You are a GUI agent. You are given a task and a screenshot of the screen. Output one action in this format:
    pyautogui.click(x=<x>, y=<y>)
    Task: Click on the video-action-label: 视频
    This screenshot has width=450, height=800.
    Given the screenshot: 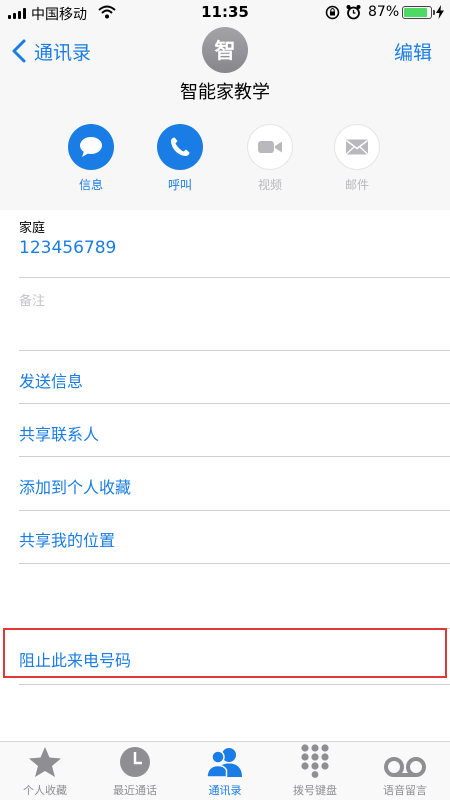 What is the action you would take?
    pyautogui.click(x=269, y=185)
    